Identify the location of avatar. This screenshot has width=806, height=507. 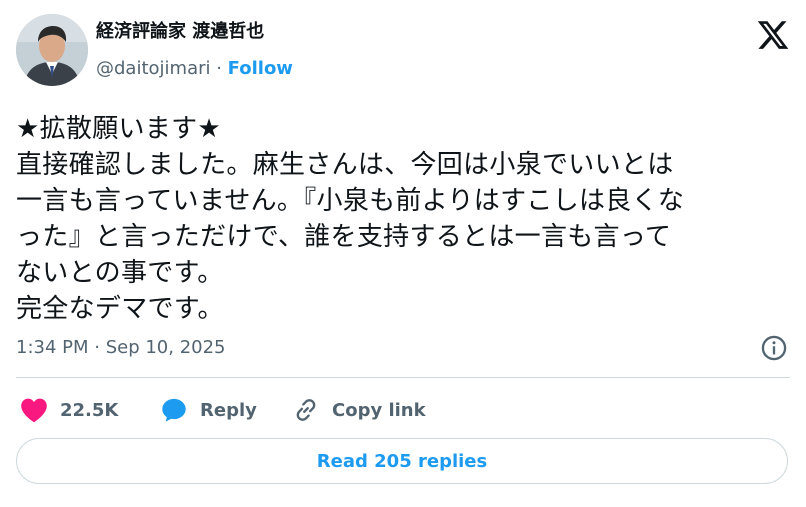
(52, 50).